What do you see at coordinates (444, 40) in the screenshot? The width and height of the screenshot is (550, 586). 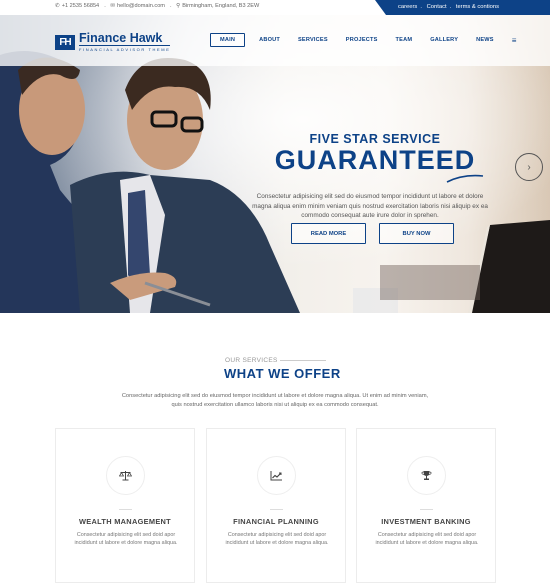 I see `nav-gallery: GALLERY` at bounding box center [444, 40].